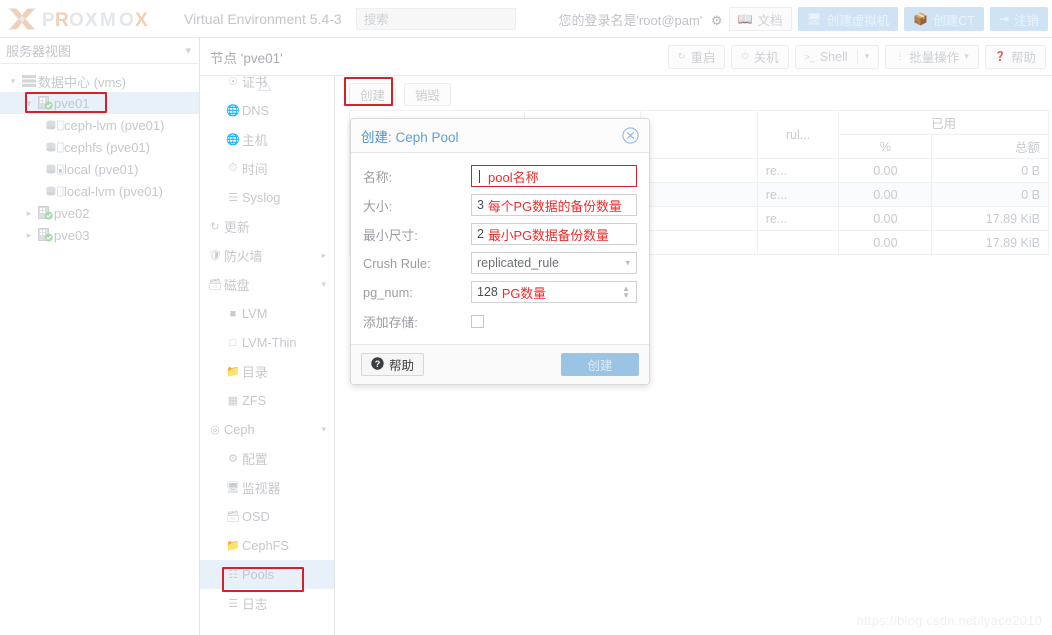 The height and width of the screenshot is (635, 1052). I want to click on tree-item-label: pve03, so click(72, 235).